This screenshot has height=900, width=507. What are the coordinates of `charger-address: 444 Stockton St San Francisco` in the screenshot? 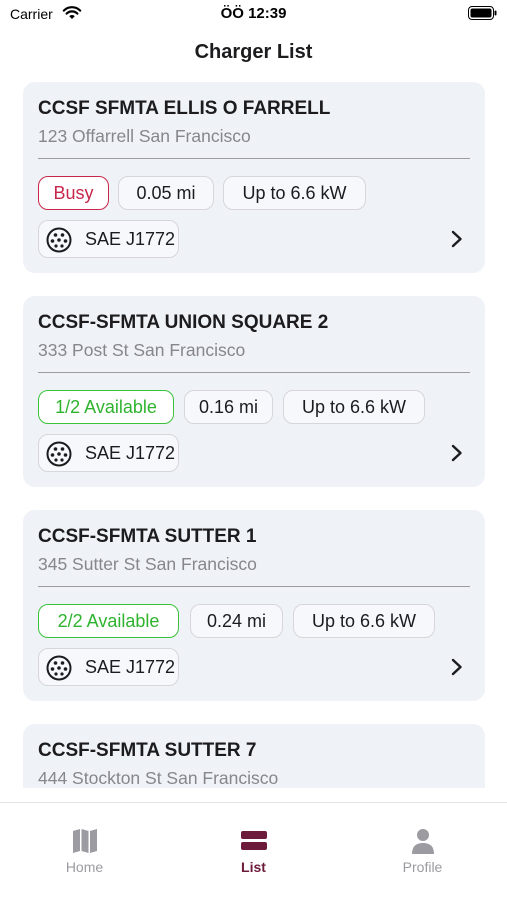 It's located at (158, 778).